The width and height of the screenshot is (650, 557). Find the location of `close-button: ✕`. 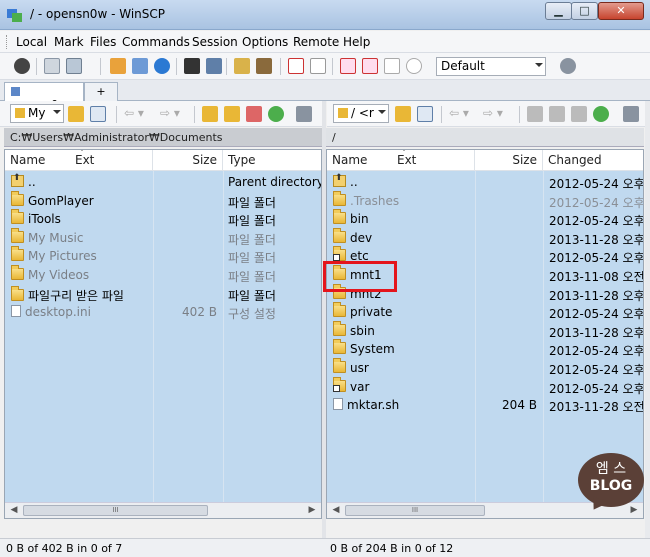

close-button: ✕ is located at coordinates (621, 11).